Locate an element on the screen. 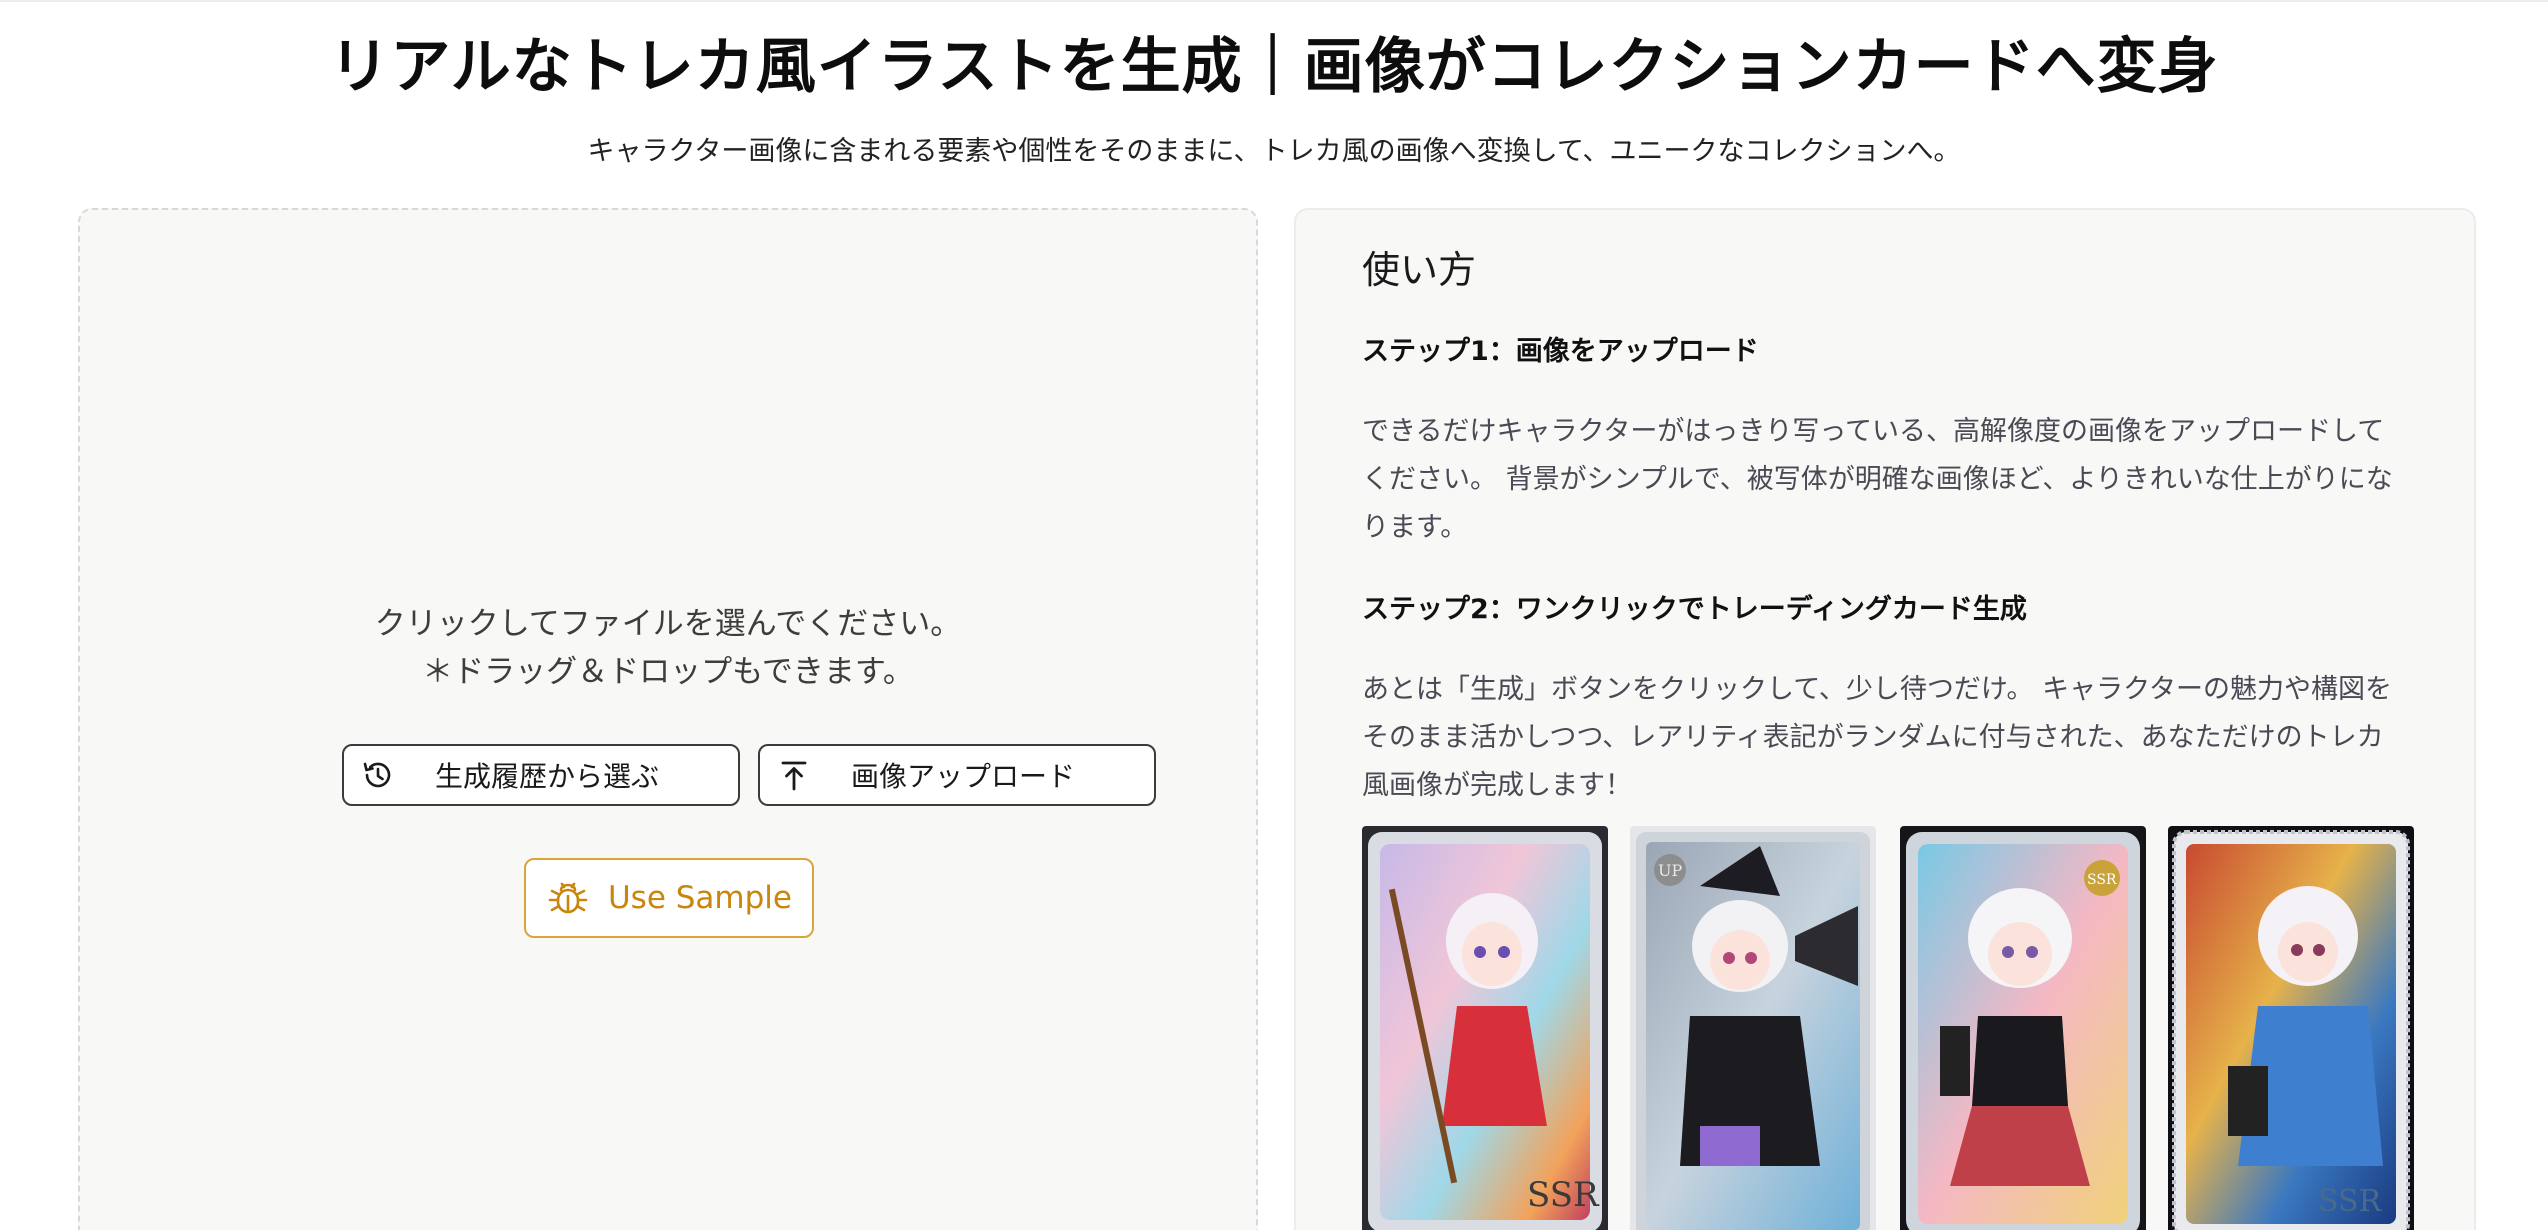 The height and width of the screenshot is (1230, 2548). page-title: リアルなトレカ風イラストを生成｜画像がコレクションカードへ変身 is located at coordinates (1274, 67).